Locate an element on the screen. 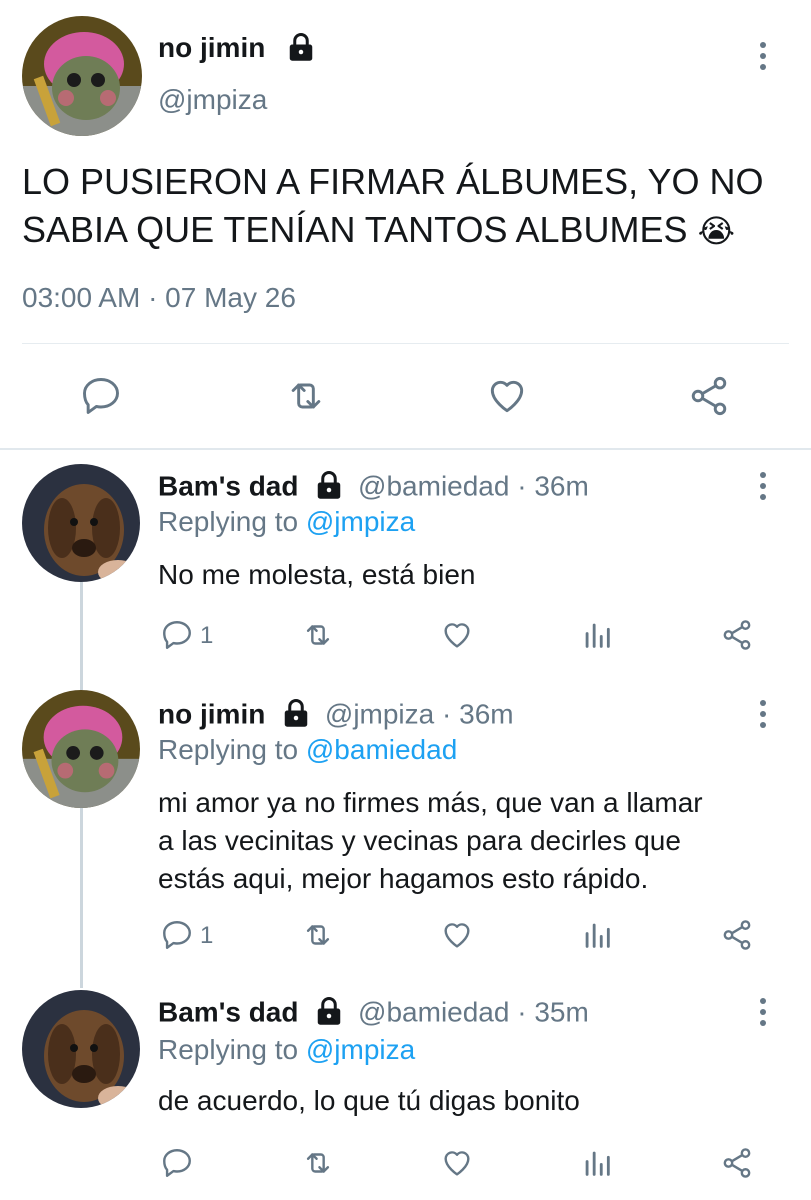 The image size is (811, 1200). main-tweet-text-line: LO PUSIERON A FIRMAR ÁLBUMES, YO NO is located at coordinates (393, 181).